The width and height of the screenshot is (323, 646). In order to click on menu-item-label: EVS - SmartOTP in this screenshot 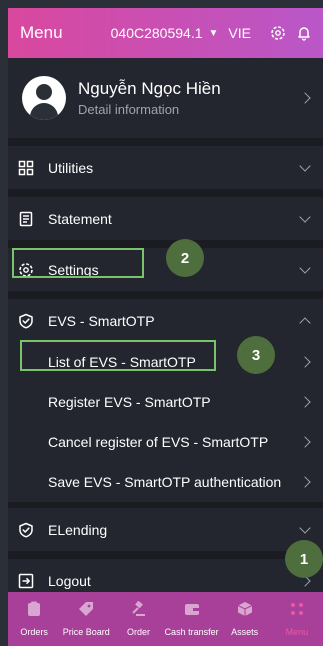, I will do `click(101, 320)`.